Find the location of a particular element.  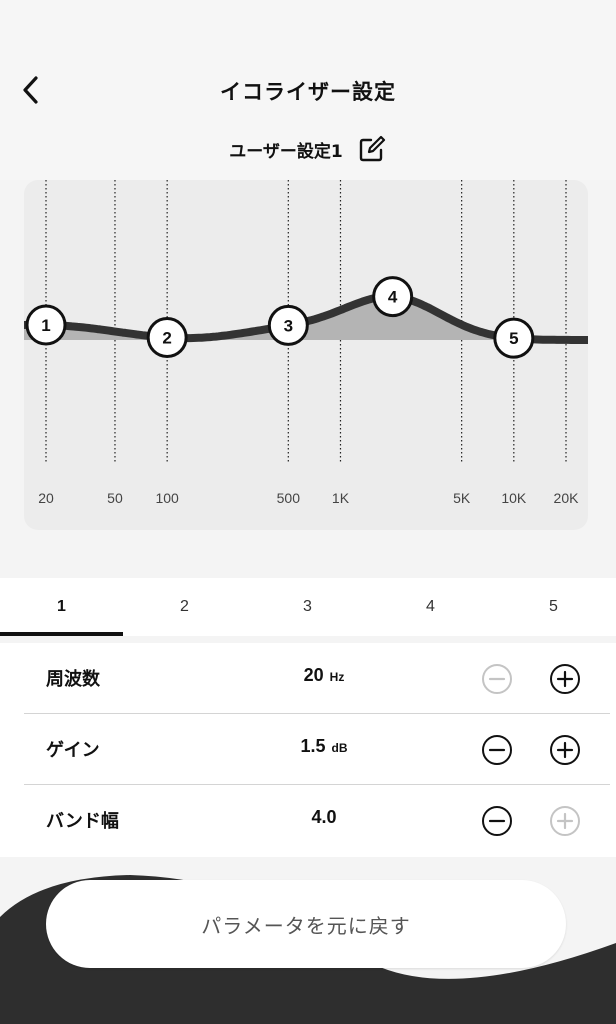

param-label: バンド幅 is located at coordinates (82, 821).